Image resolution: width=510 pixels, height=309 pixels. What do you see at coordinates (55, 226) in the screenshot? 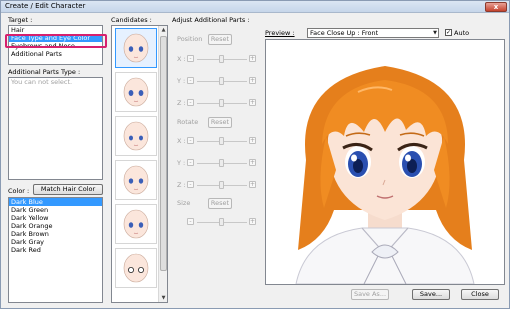
I see `color-item: Dark Orange` at bounding box center [55, 226].